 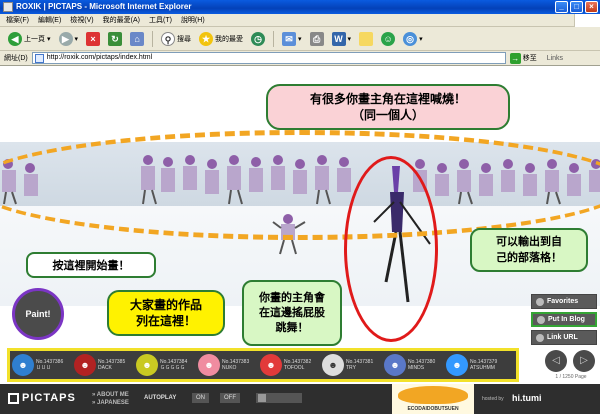 I want to click on maximize-button: □, so click(x=576, y=7).